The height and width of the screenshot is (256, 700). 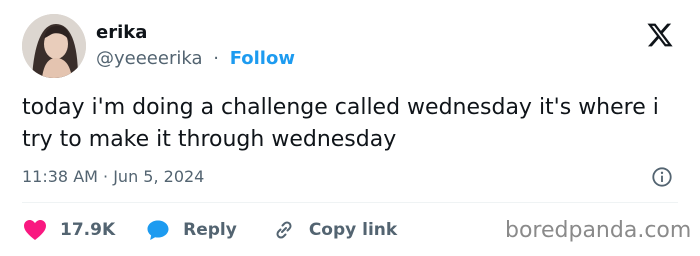 What do you see at coordinates (660, 35) in the screenshot?
I see `x-logo-icon` at bounding box center [660, 35].